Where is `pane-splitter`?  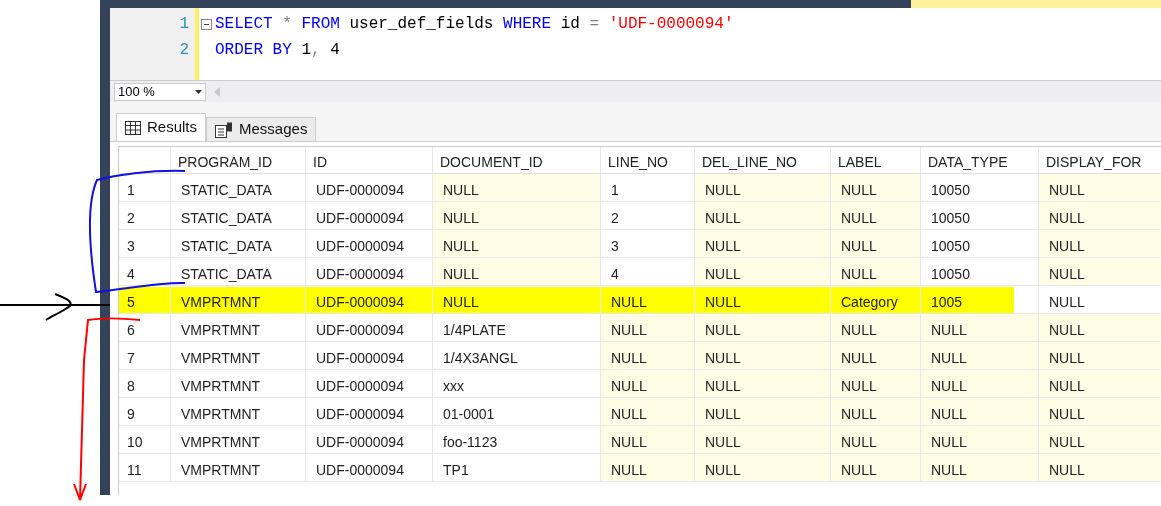
pane-splitter is located at coordinates (635, 107).